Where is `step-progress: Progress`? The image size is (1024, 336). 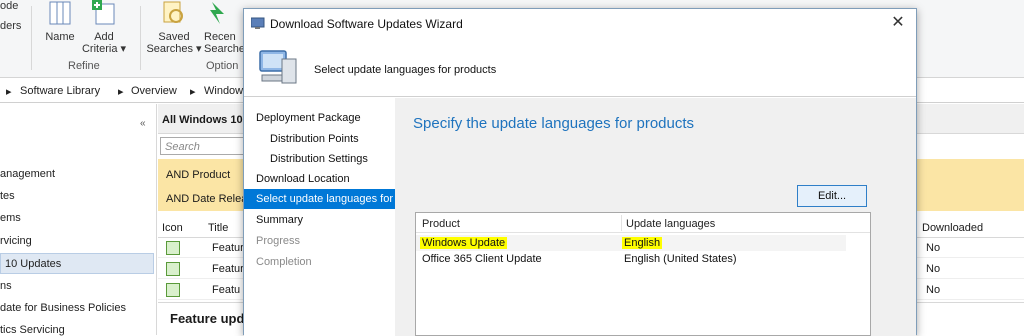 step-progress: Progress is located at coordinates (278, 241).